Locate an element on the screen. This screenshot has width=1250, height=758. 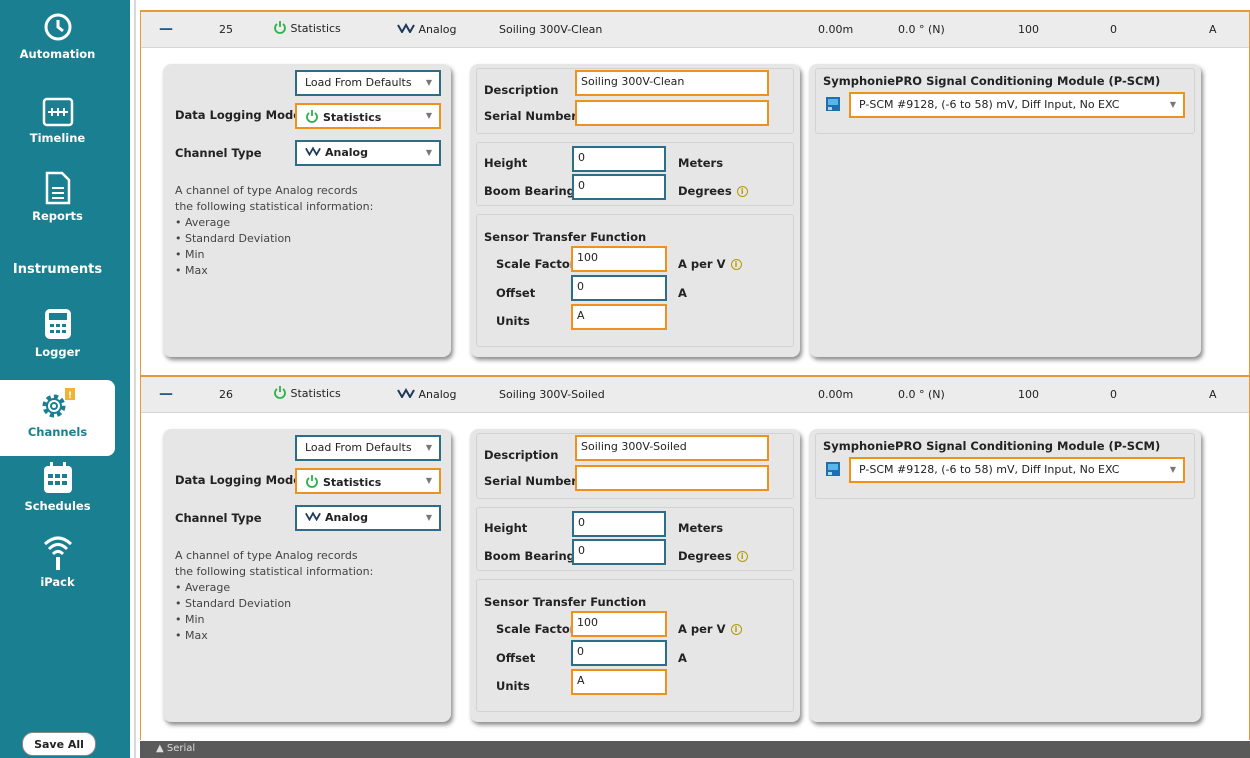
serial-section-label: Serial is located at coordinates (181, 748).